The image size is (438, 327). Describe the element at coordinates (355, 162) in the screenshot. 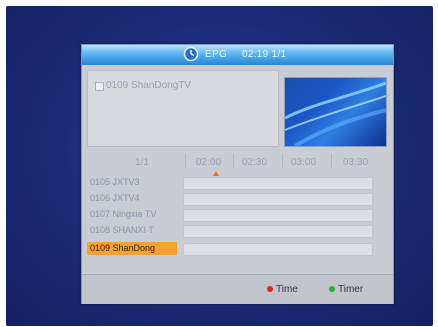

I see `time-slot: 03:30` at that location.